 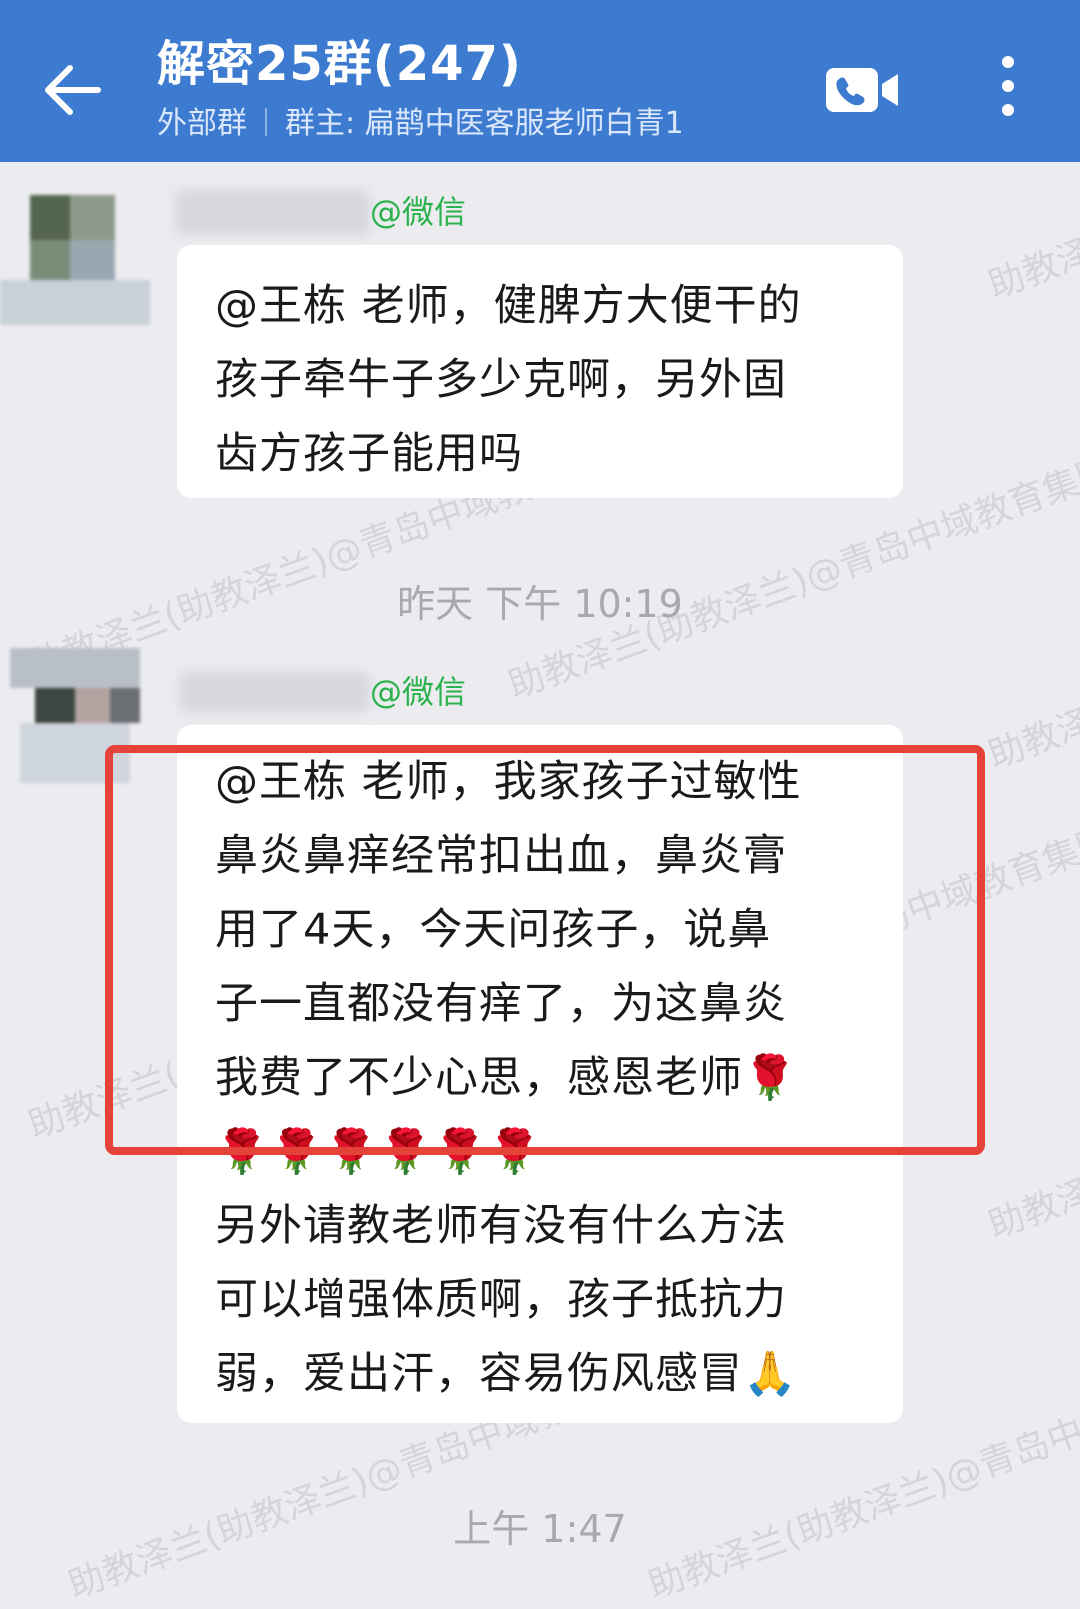 I want to click on group-title: 解密25群(247), so click(x=339, y=64).